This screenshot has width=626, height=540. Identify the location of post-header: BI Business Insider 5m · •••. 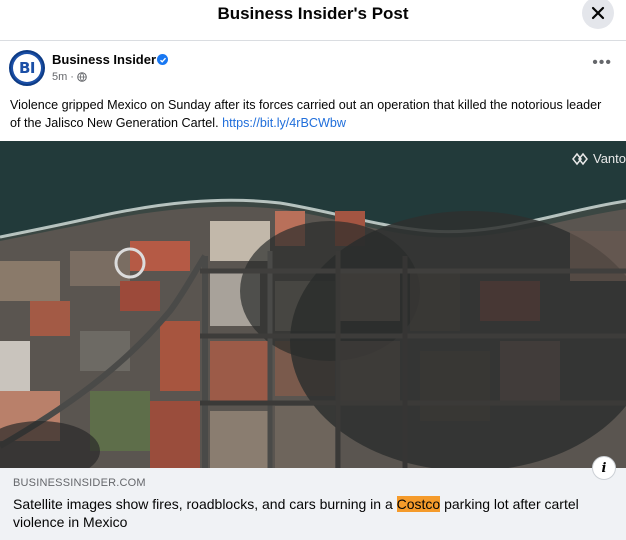
(313, 66).